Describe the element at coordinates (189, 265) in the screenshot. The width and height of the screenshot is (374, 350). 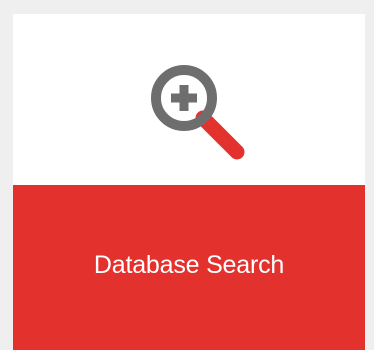
I see `tile-label: Database Search` at that location.